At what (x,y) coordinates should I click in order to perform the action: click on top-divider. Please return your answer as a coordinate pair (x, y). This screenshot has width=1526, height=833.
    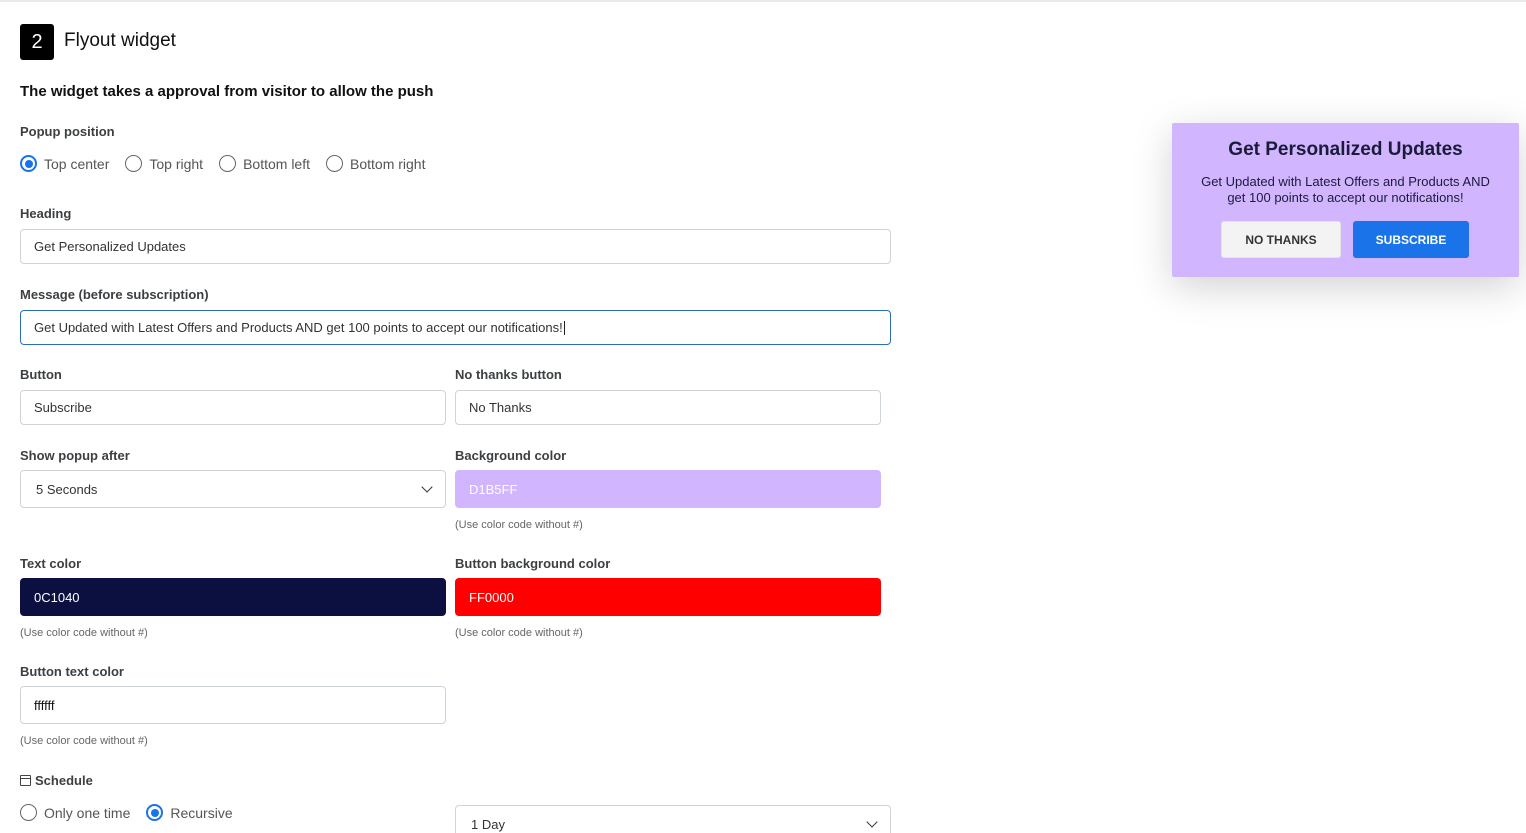
    Looking at the image, I should click on (763, 1).